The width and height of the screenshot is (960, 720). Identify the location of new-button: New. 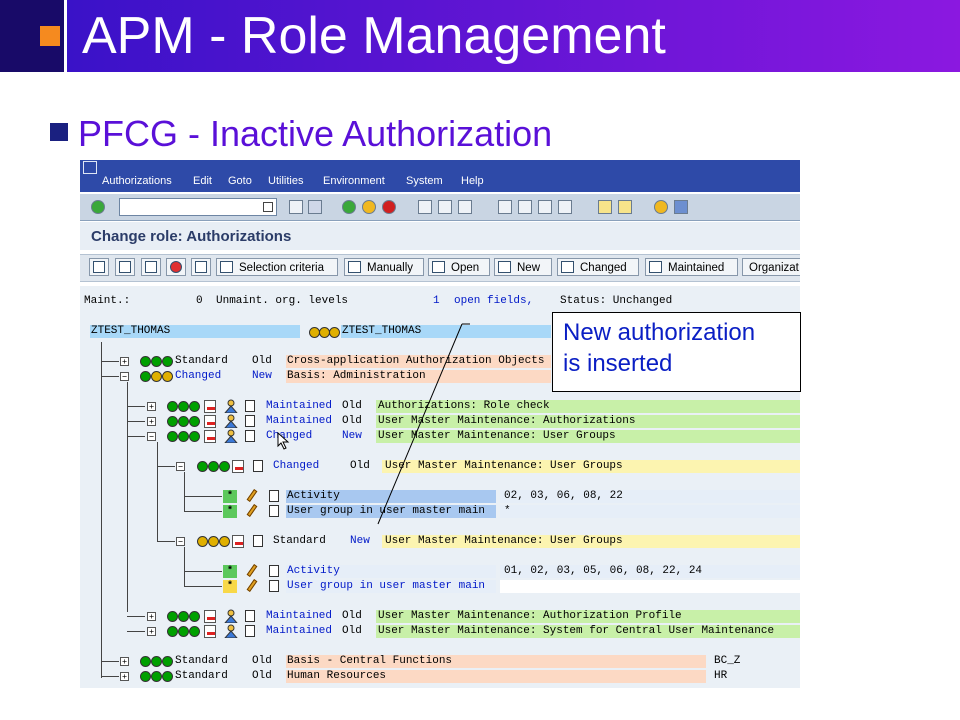
(523, 267).